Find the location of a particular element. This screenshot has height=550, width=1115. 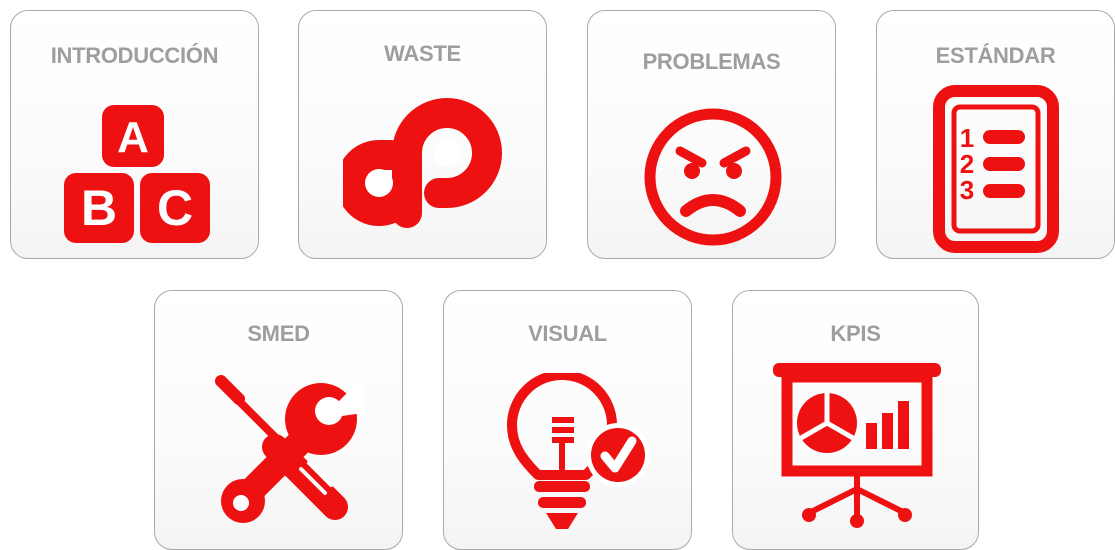

angry-face-icon is located at coordinates (713, 180).